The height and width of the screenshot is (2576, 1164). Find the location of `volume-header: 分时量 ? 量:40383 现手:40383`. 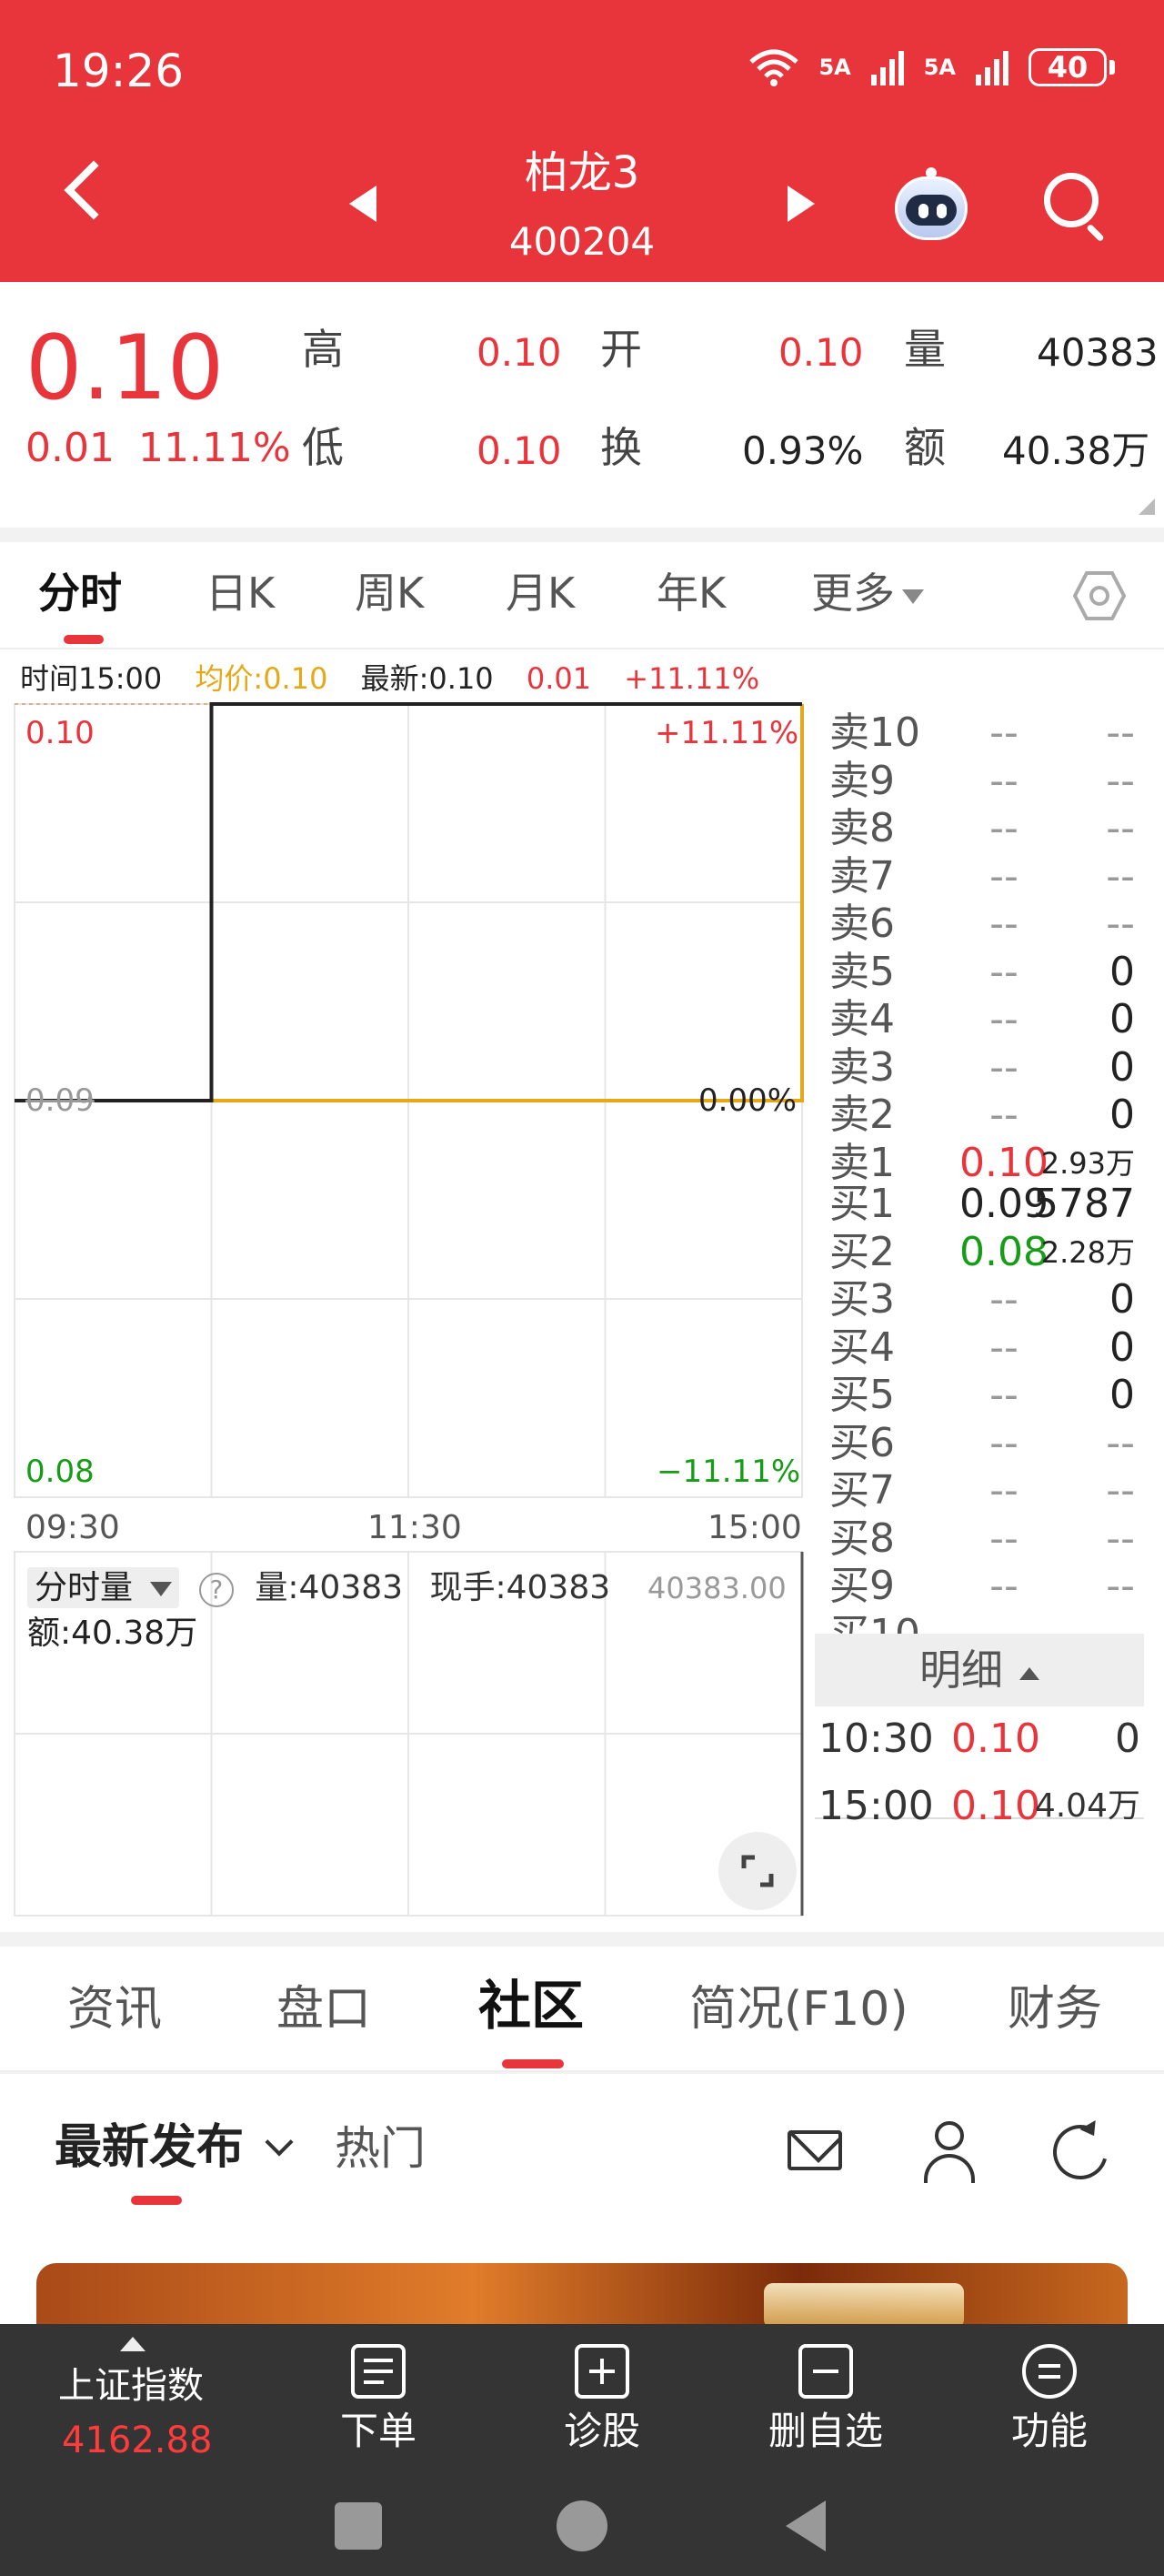

volume-header: 分时量 ? 量:40383 现手:40383 is located at coordinates (319, 1587).